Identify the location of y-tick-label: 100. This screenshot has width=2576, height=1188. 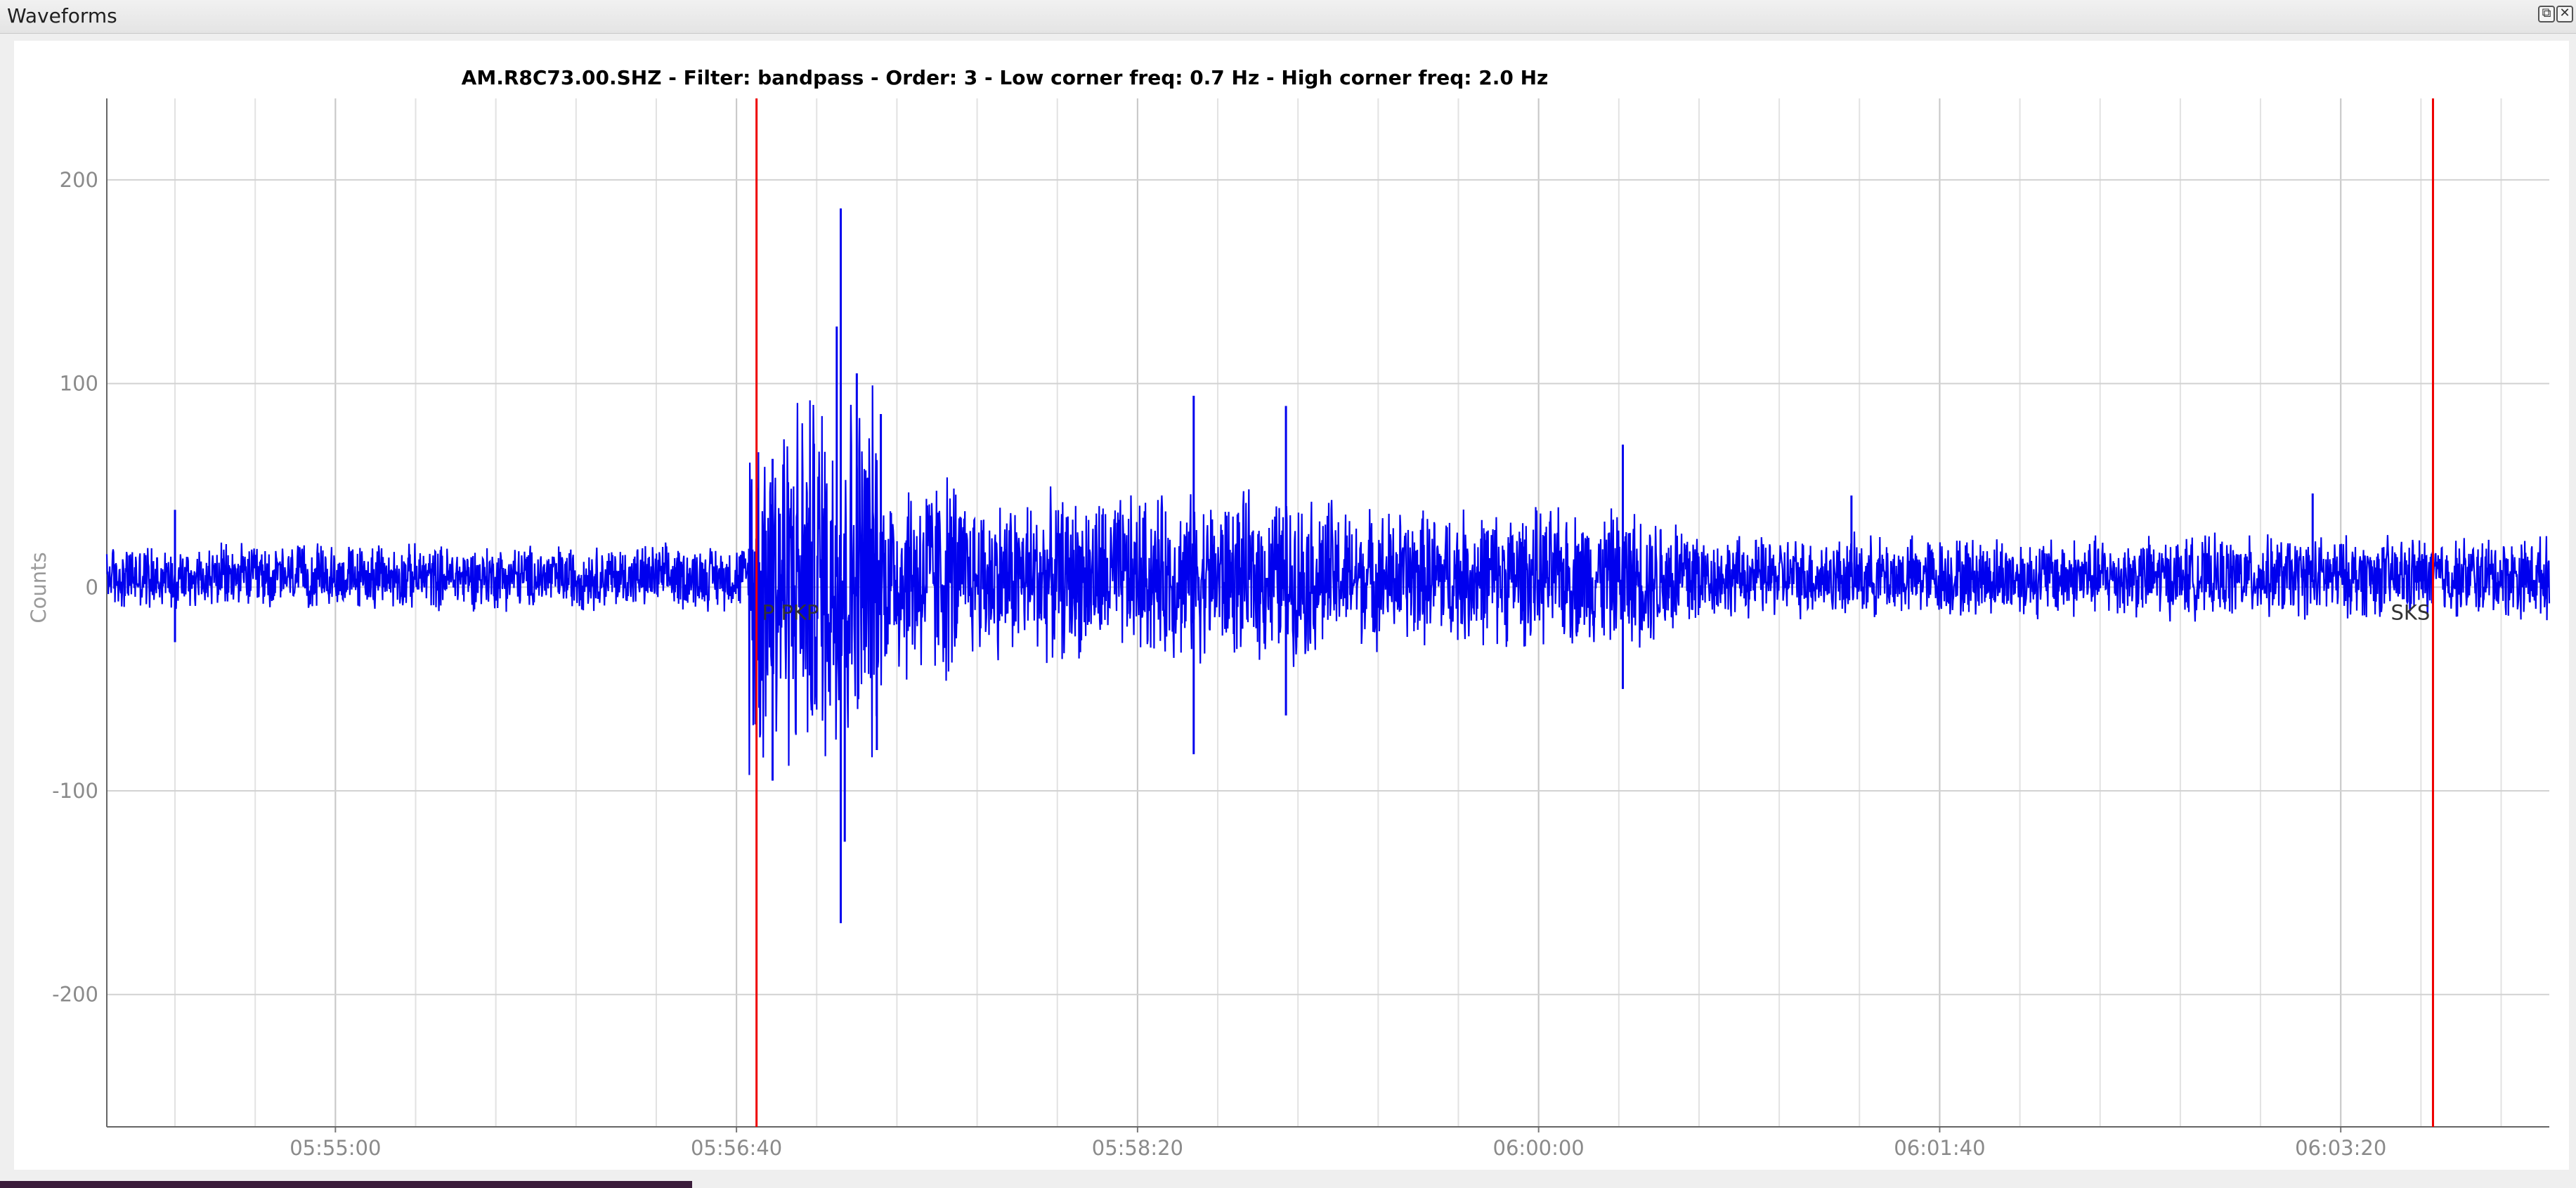
(79, 384).